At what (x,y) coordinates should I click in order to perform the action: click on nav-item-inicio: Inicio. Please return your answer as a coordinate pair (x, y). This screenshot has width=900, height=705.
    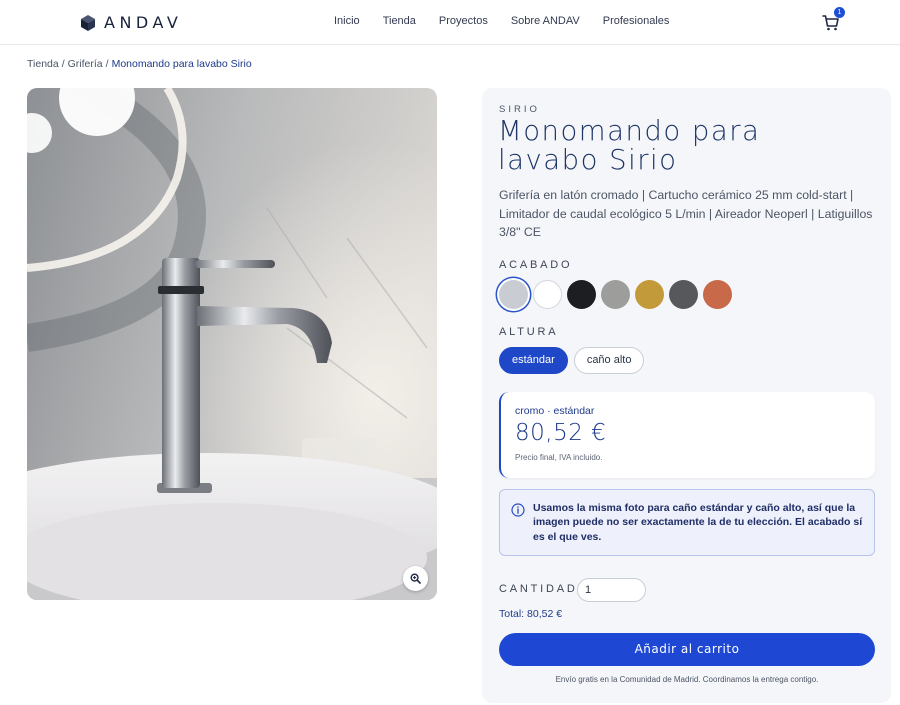
    Looking at the image, I should click on (347, 21).